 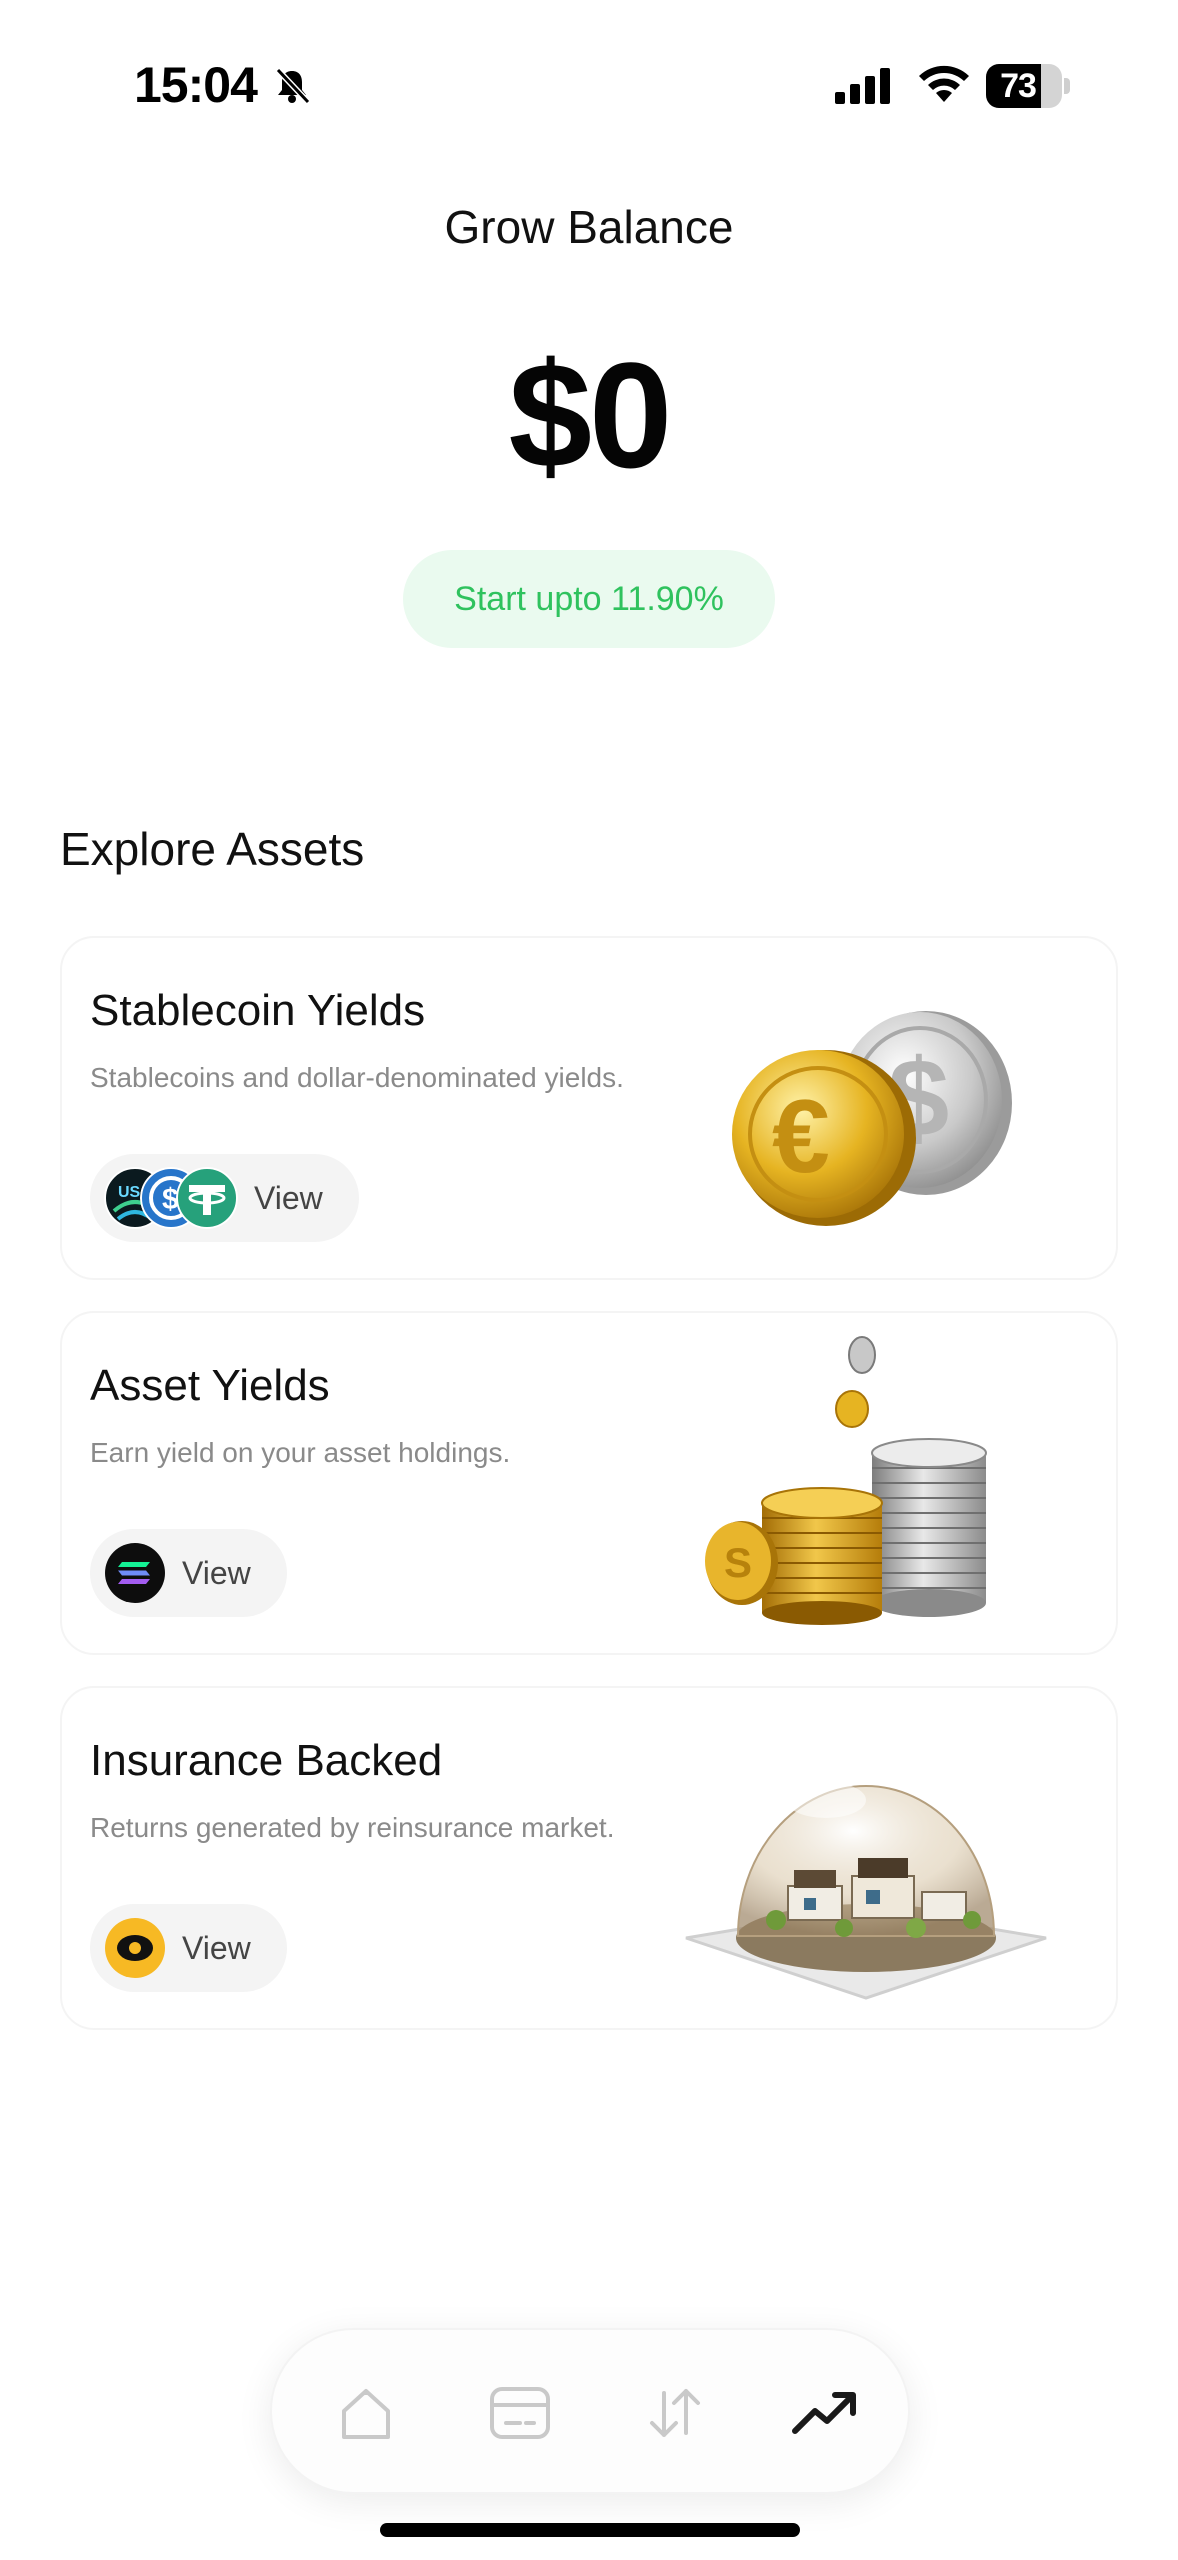 I want to click on view-asset-yields-button: View, so click(x=188, y=1573).